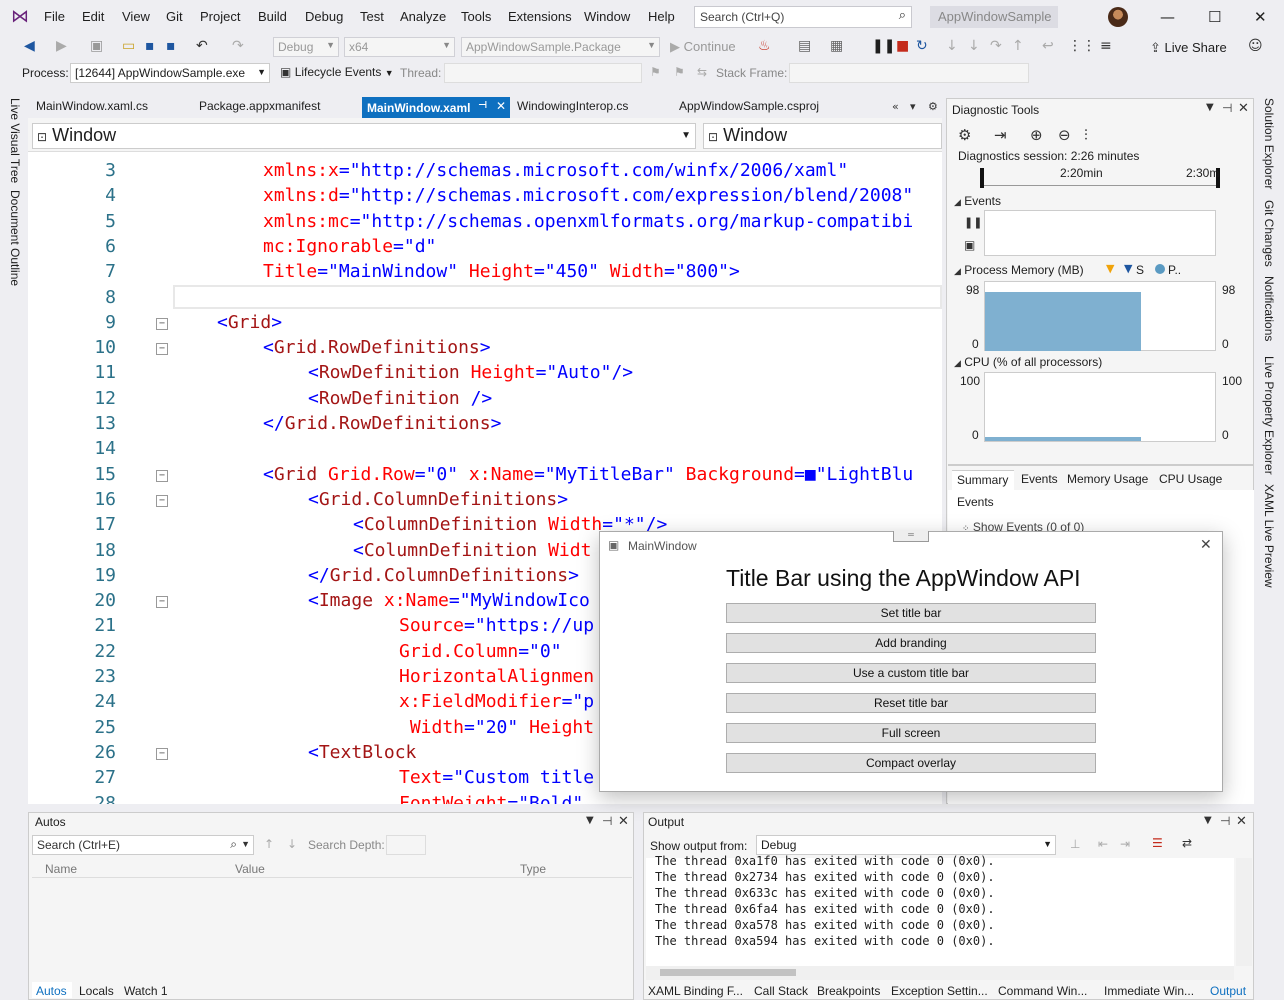  What do you see at coordinates (136, 16) in the screenshot?
I see `menu-view: View` at bounding box center [136, 16].